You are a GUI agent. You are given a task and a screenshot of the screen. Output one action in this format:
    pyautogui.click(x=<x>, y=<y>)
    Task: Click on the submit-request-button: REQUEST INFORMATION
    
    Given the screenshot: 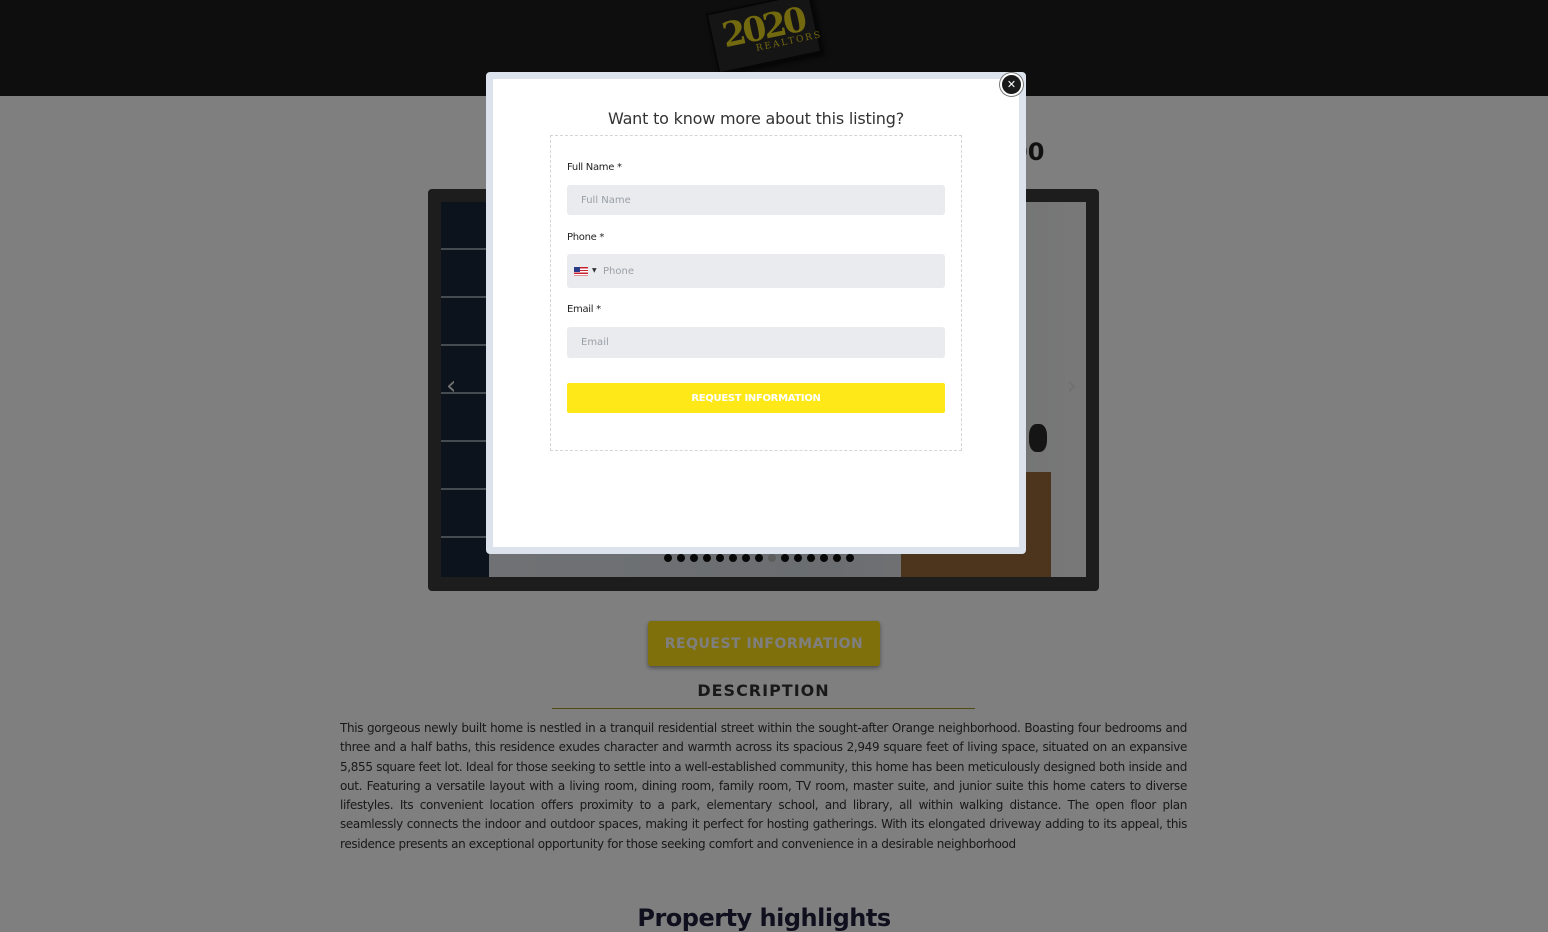 What is the action you would take?
    pyautogui.click(x=756, y=398)
    